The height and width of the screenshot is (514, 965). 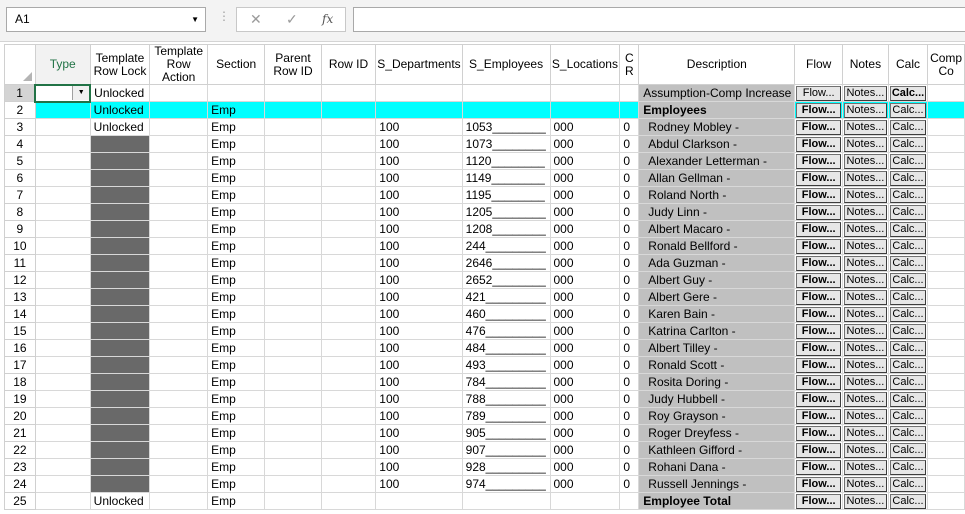 What do you see at coordinates (20, 263) in the screenshot?
I see `row-header: 11` at bounding box center [20, 263].